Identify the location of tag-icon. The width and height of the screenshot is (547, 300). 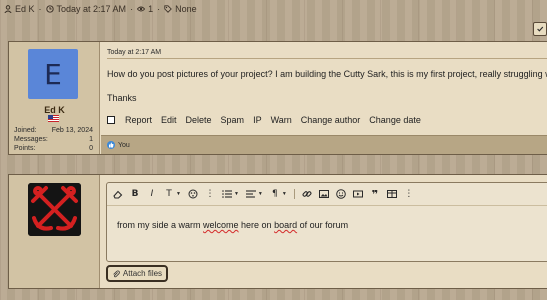
(168, 9).